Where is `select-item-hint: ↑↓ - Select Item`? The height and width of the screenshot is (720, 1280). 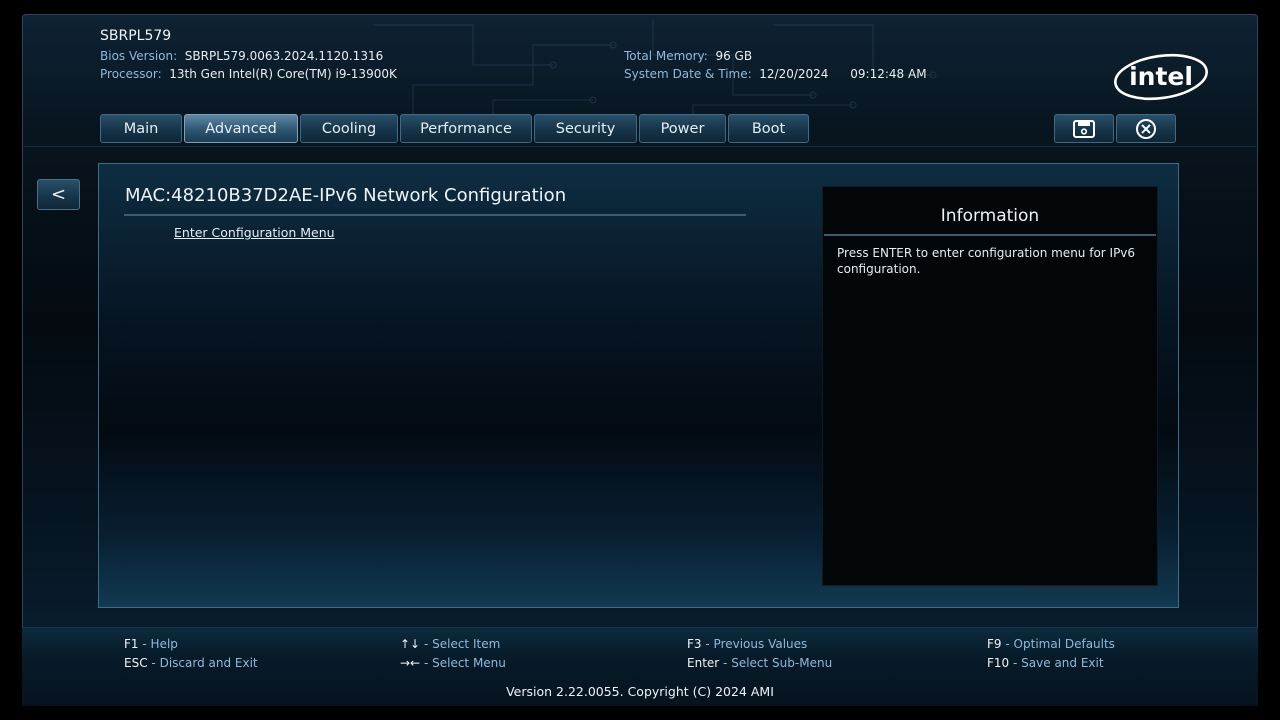
select-item-hint: ↑↓ - Select Item is located at coordinates (450, 644).